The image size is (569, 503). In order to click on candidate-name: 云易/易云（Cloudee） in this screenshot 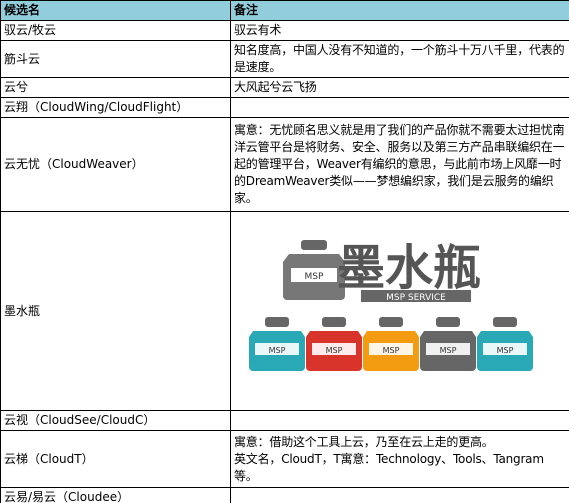, I will do `click(115, 495)`.